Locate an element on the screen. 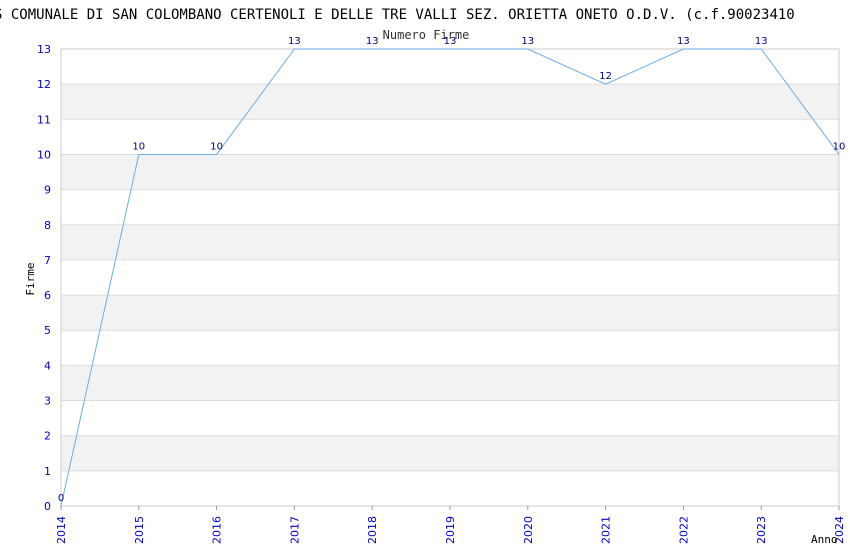 This screenshot has height=550, width=850. y-tick-label: 6 is located at coordinates (47, 295).